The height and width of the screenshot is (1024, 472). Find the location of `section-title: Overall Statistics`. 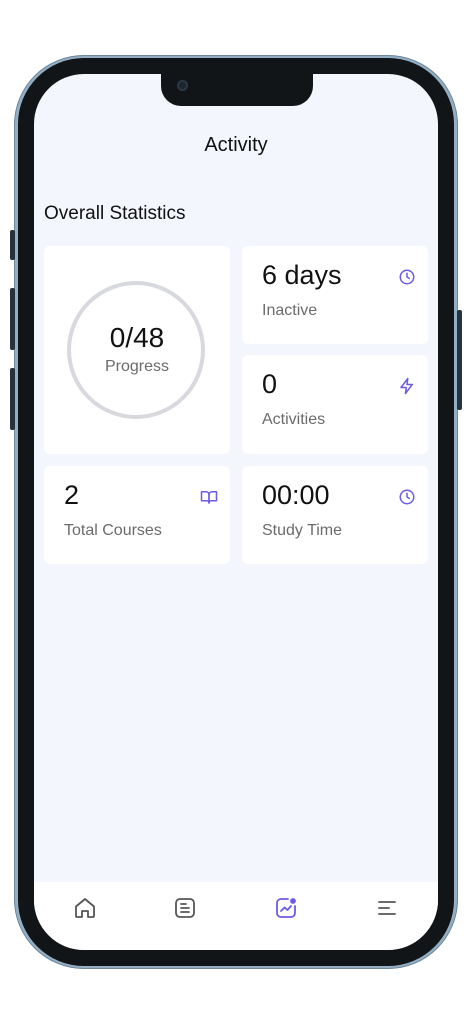

section-title: Overall Statistics is located at coordinates (115, 213).